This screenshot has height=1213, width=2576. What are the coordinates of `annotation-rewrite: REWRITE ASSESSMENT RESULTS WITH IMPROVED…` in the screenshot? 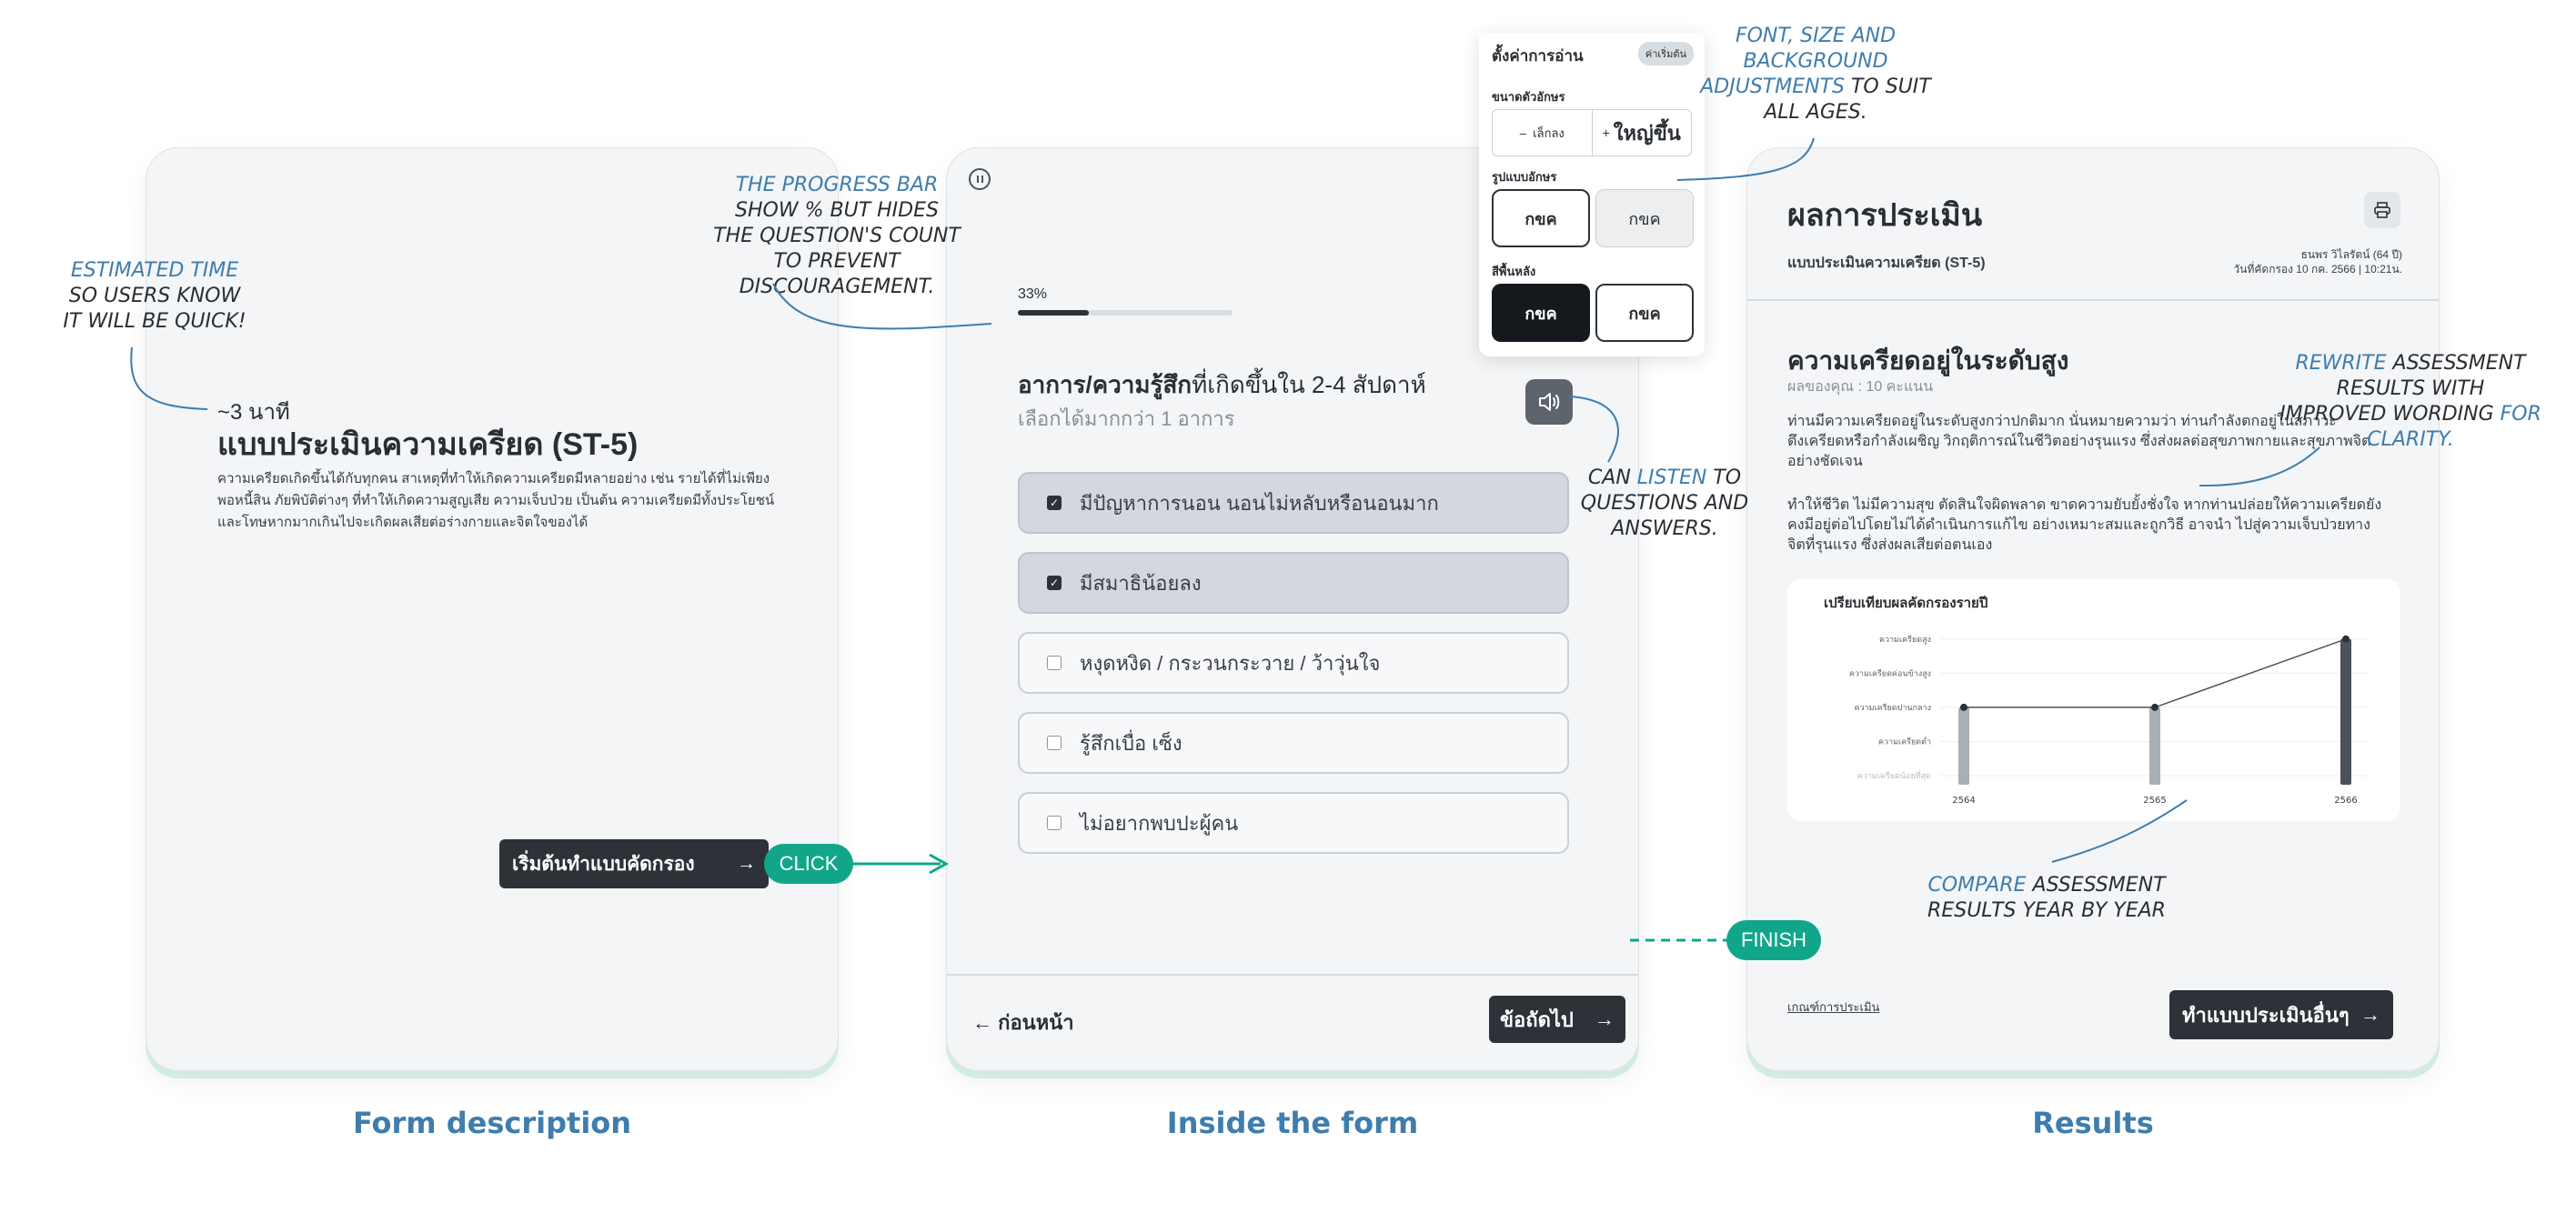 It's located at (2410, 402).